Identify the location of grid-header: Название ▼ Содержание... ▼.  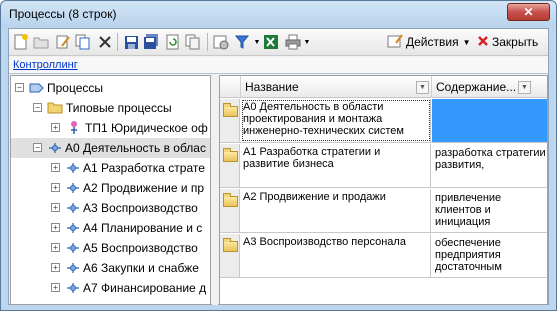
(383, 87).